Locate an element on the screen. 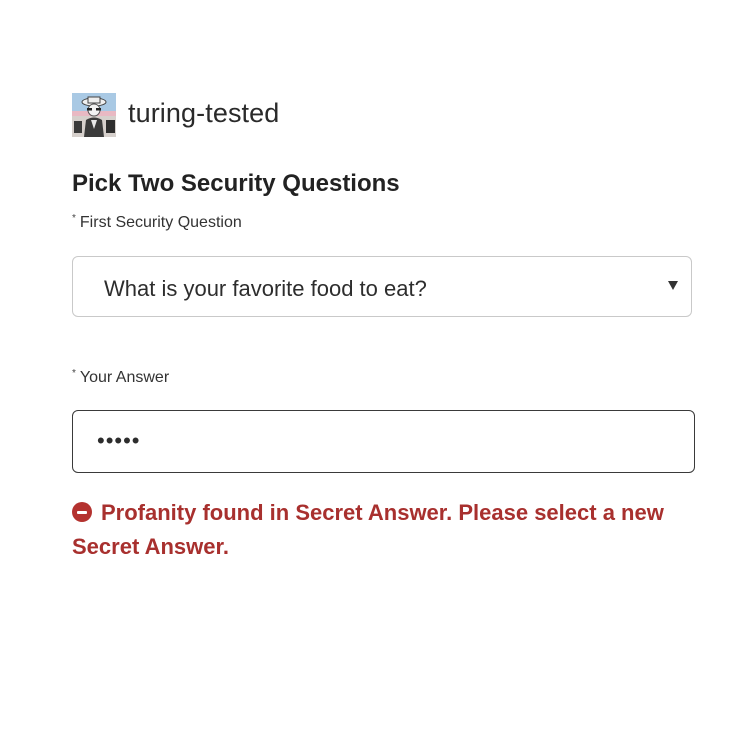 The width and height of the screenshot is (750, 736). first-question-label-text: First Security Question is located at coordinates (160, 222).